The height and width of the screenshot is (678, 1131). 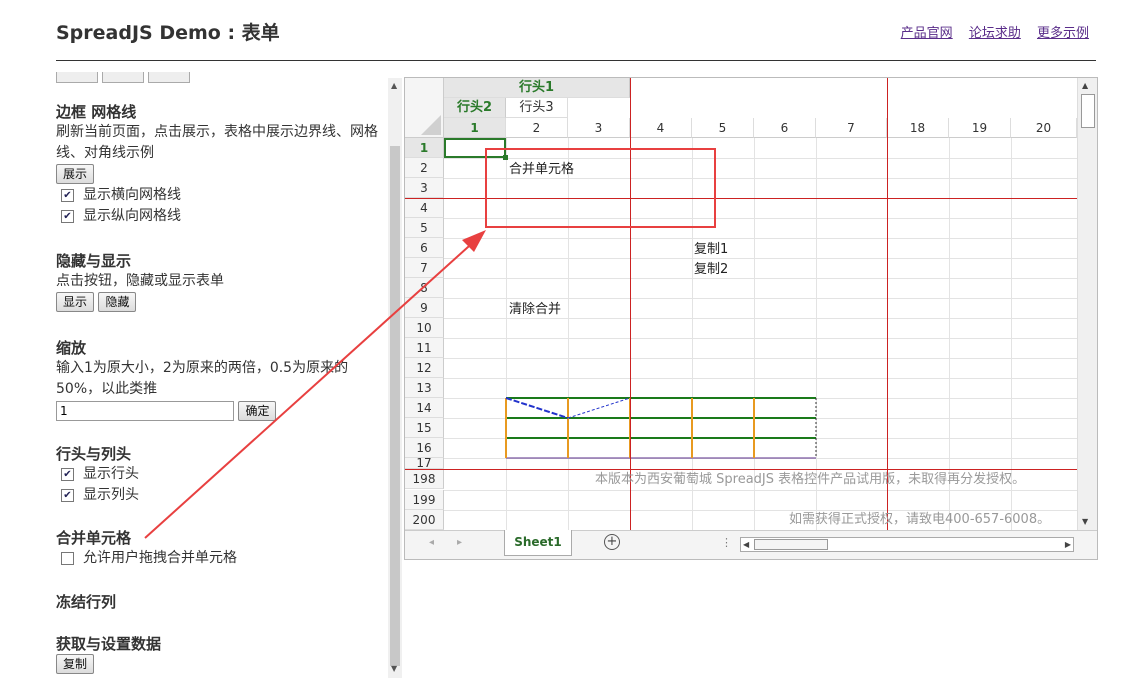 I want to click on checkbox-label: 显示纵向网格线, so click(x=132, y=216).